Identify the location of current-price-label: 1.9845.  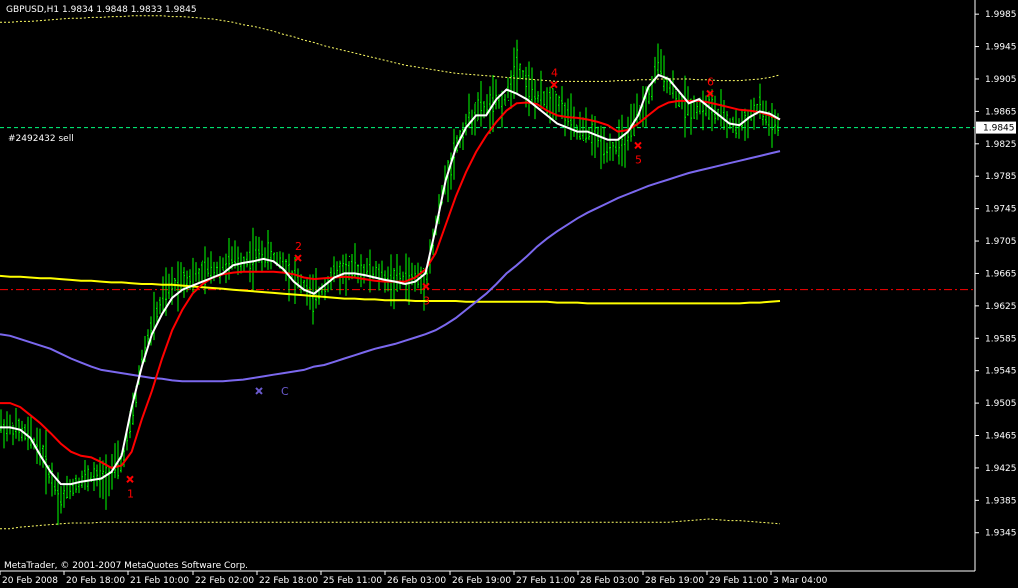
(999, 129).